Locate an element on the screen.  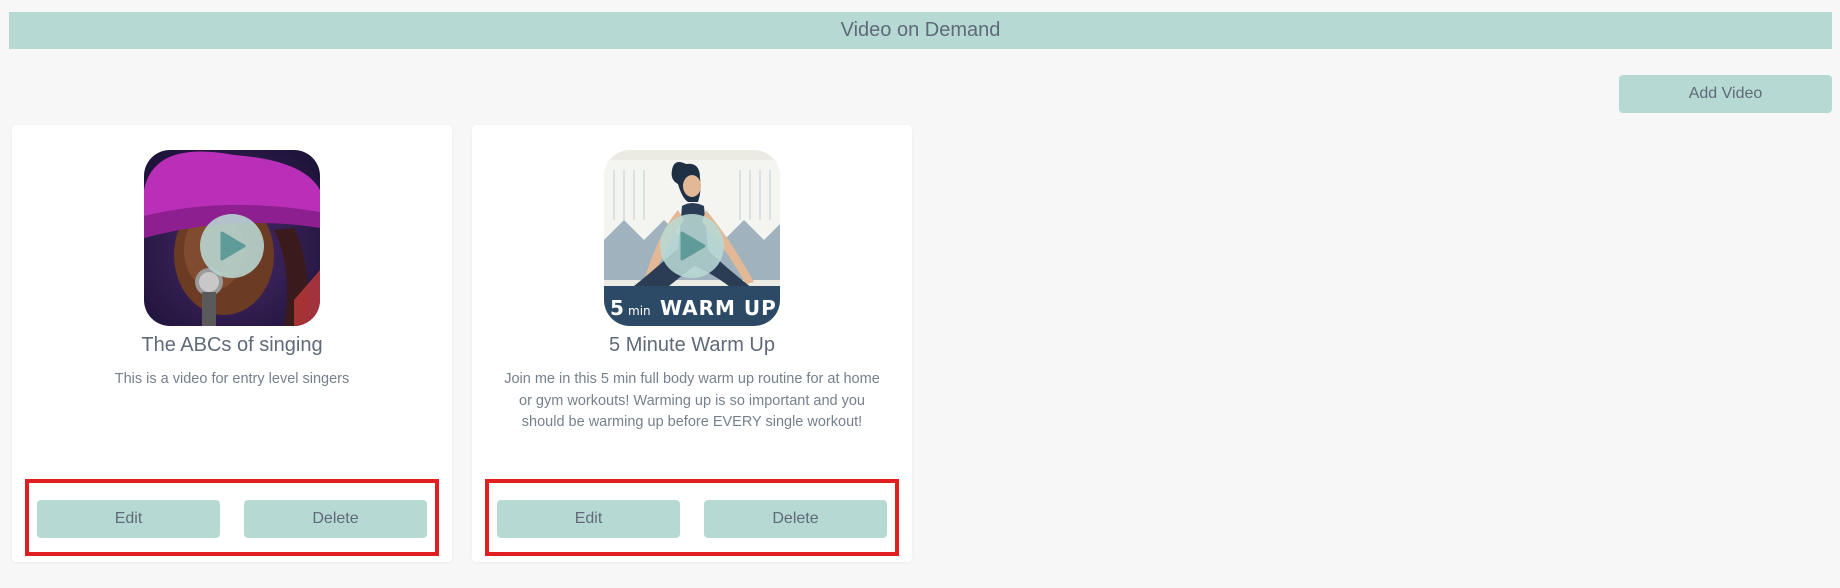
yoga-warmup-thumbnail: 5 min WARM UP is located at coordinates (692, 238).